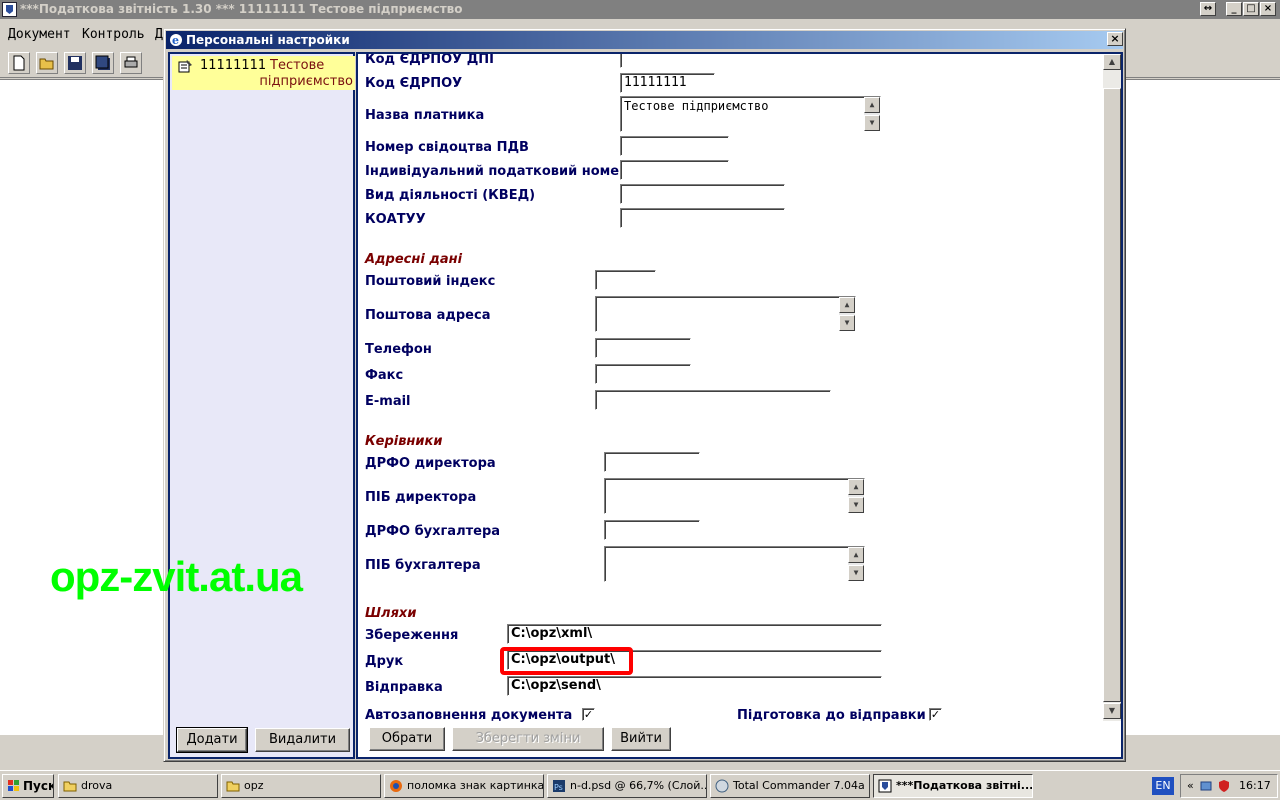 This screenshot has height=800, width=1280. Describe the element at coordinates (28, 786) in the screenshot. I see `start-button: Пуск` at that location.